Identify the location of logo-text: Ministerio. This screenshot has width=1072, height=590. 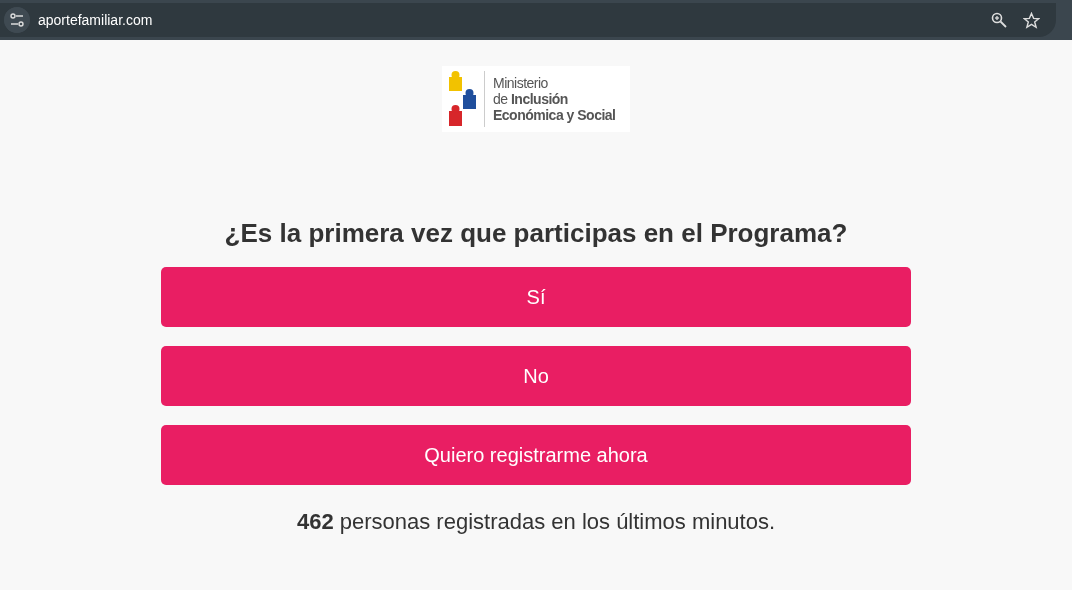
(521, 83).